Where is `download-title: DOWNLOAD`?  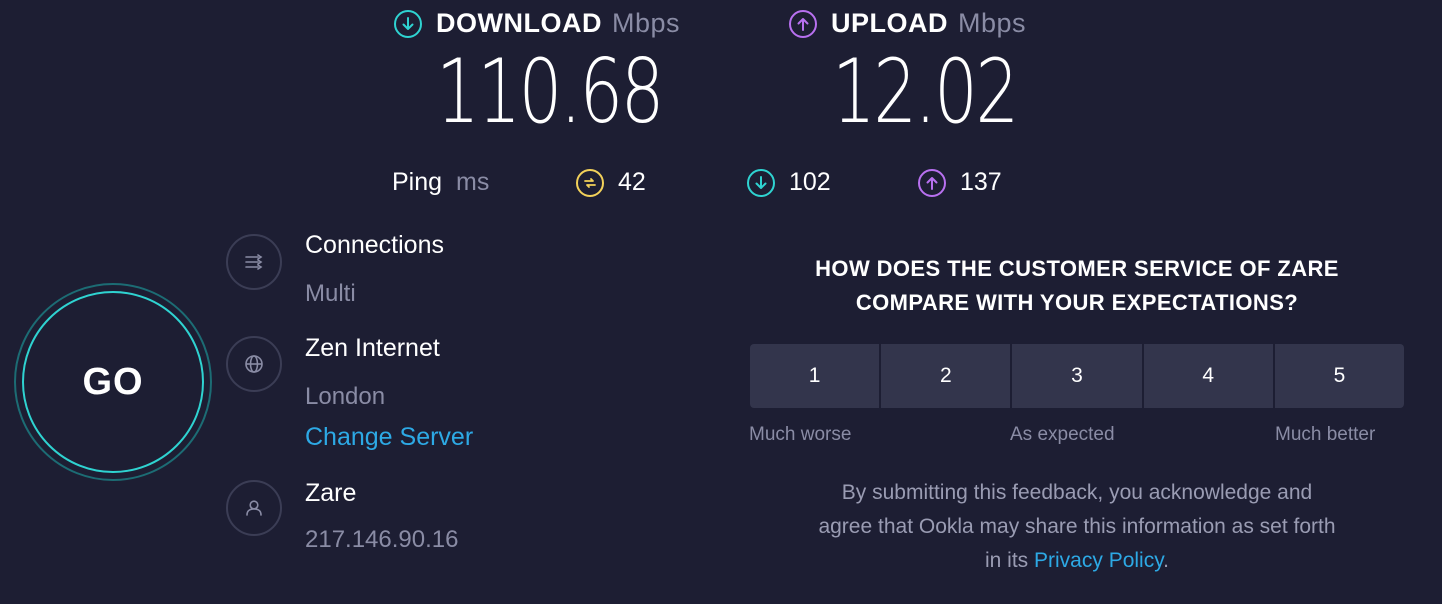 download-title: DOWNLOAD is located at coordinates (519, 23).